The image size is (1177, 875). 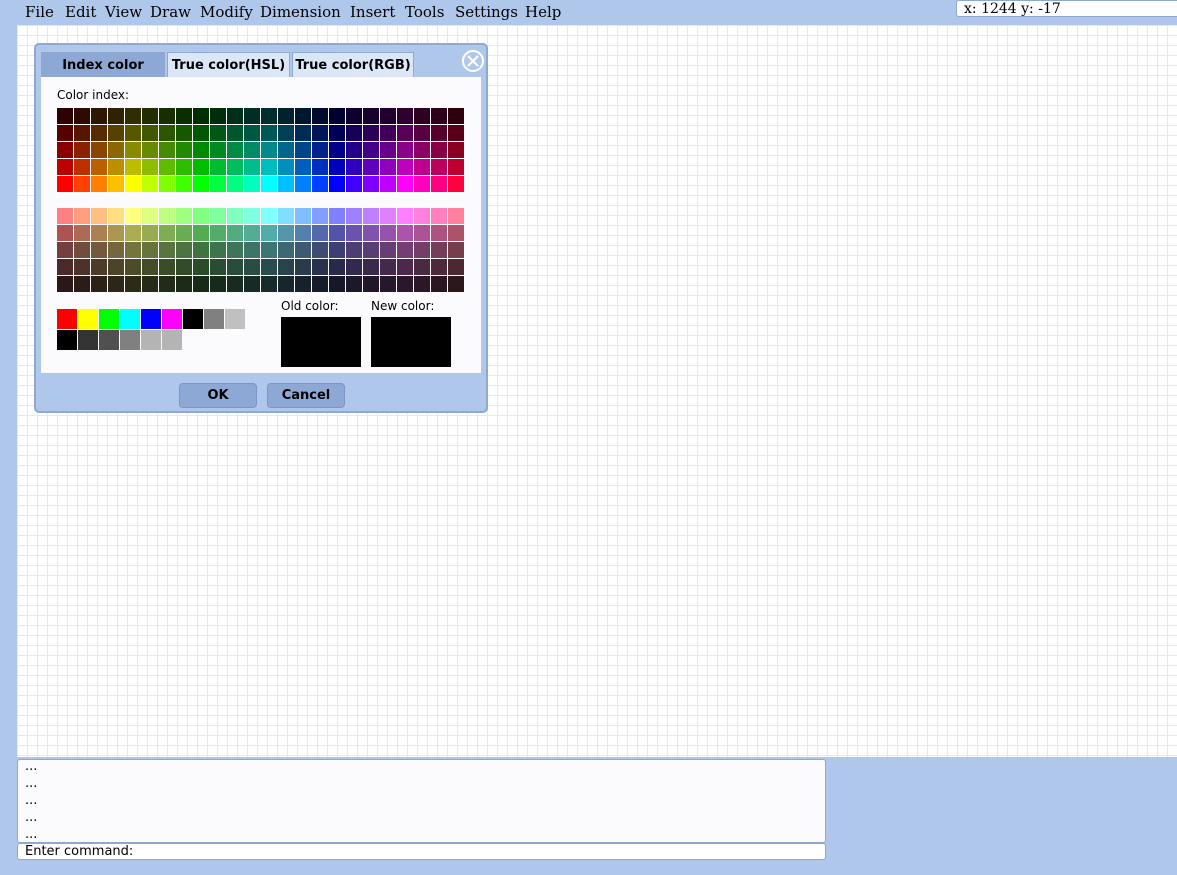 I want to click on menu-settings: Settings, so click(x=486, y=12).